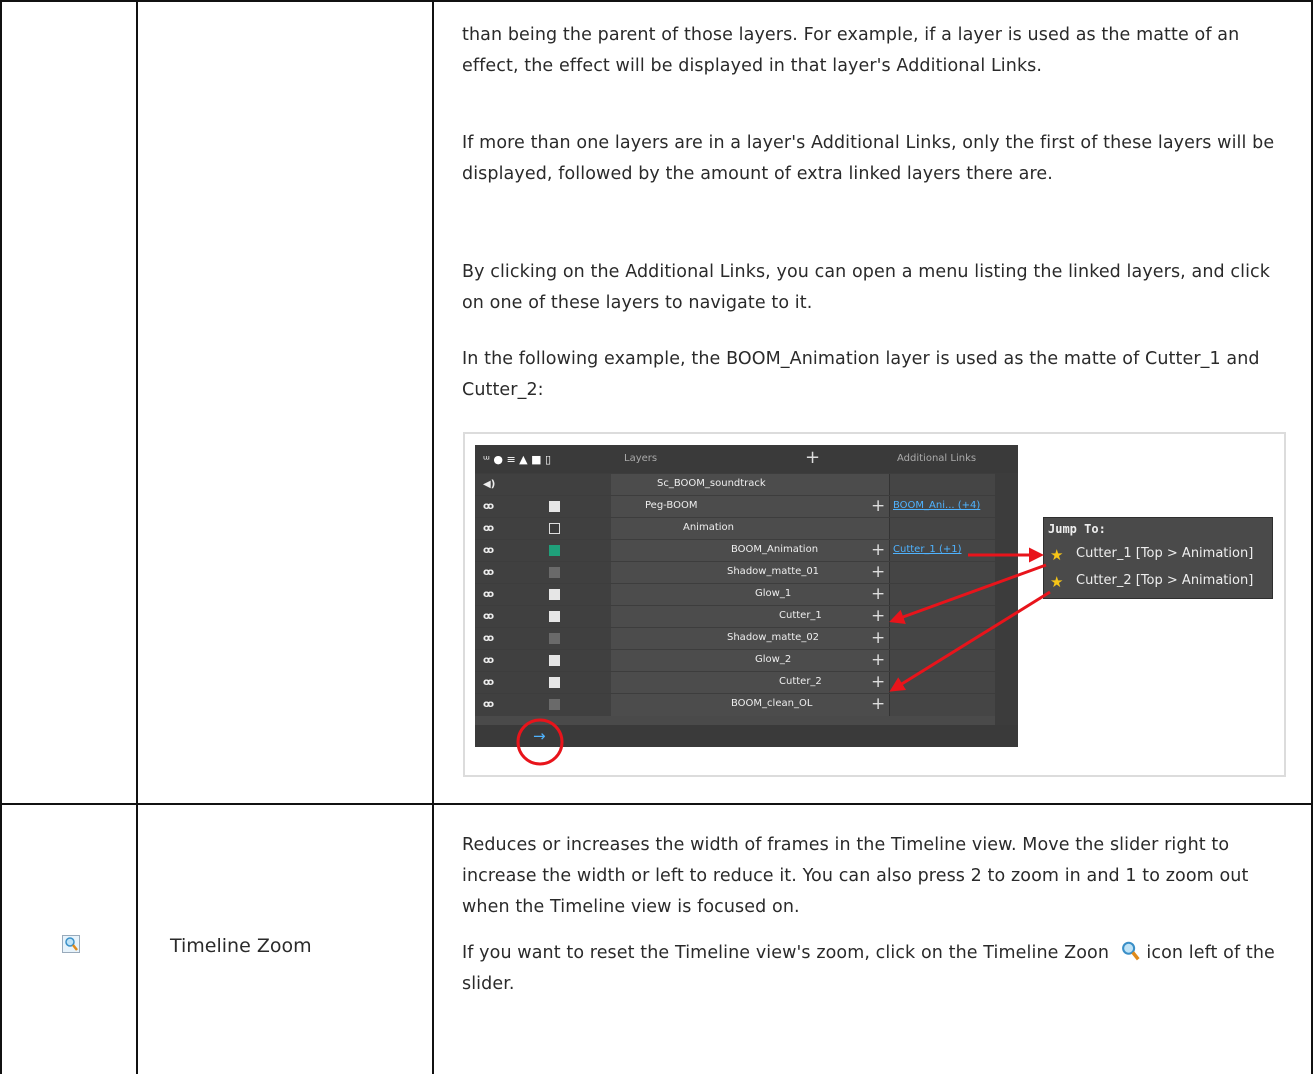  What do you see at coordinates (772, 703) in the screenshot?
I see `layer-name: BOOM_clean_OL` at bounding box center [772, 703].